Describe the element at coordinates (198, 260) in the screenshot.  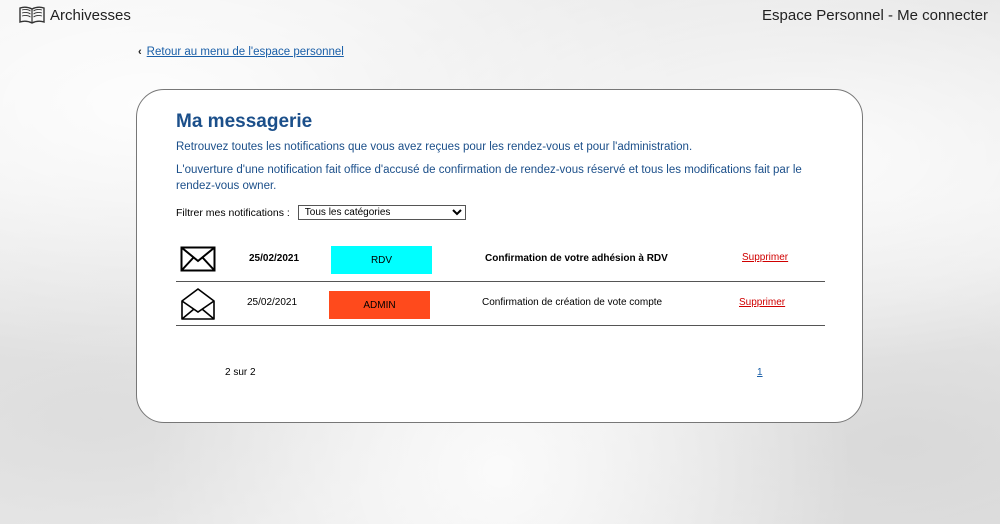
I see `envelope-closed-icon` at that location.